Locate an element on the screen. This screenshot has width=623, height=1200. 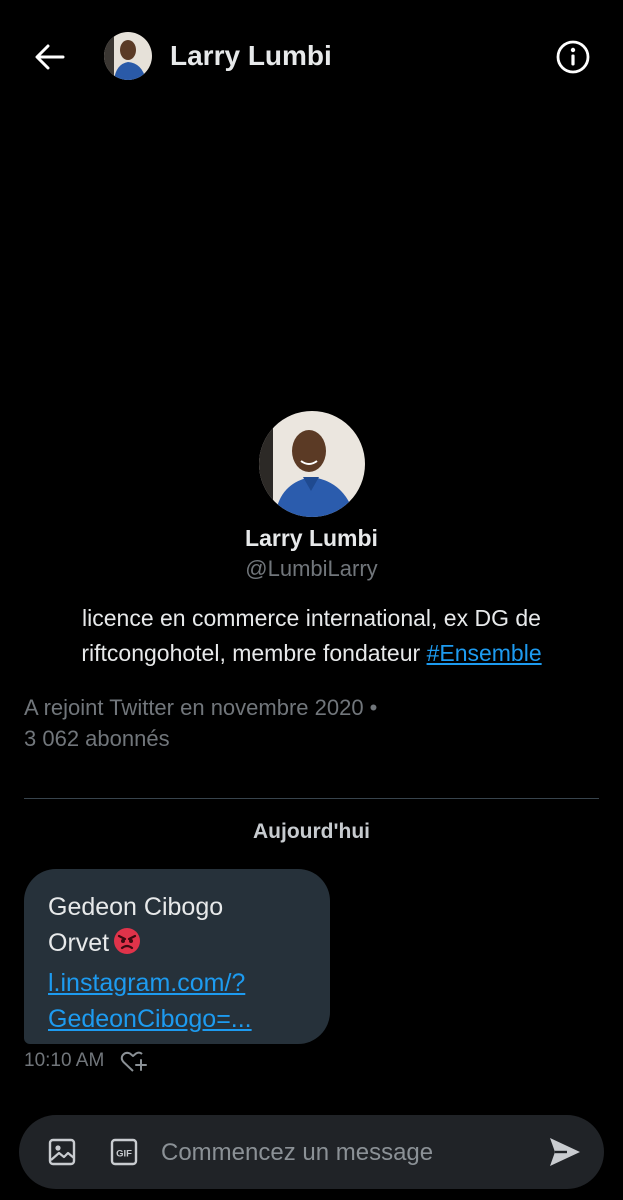
arrow-left-icon is located at coordinates (50, 57).